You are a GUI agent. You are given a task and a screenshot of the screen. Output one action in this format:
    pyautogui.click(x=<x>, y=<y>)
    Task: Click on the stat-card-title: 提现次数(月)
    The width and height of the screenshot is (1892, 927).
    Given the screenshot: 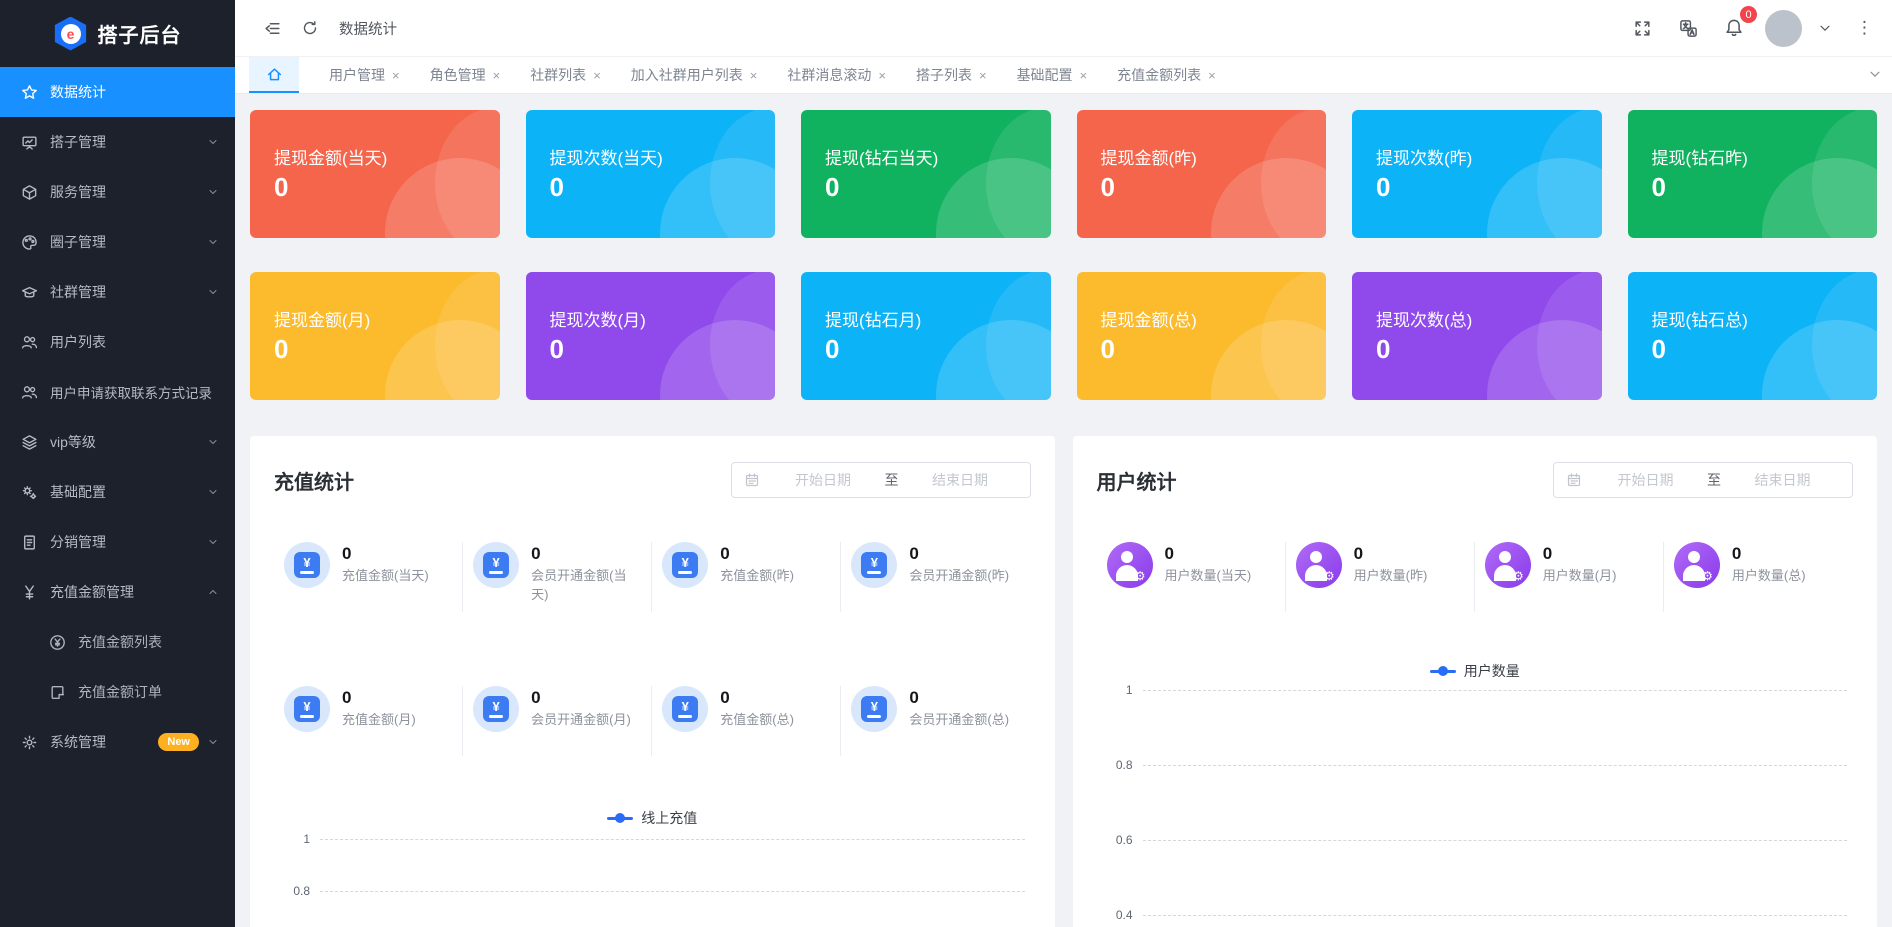 What is the action you would take?
    pyautogui.click(x=597, y=320)
    